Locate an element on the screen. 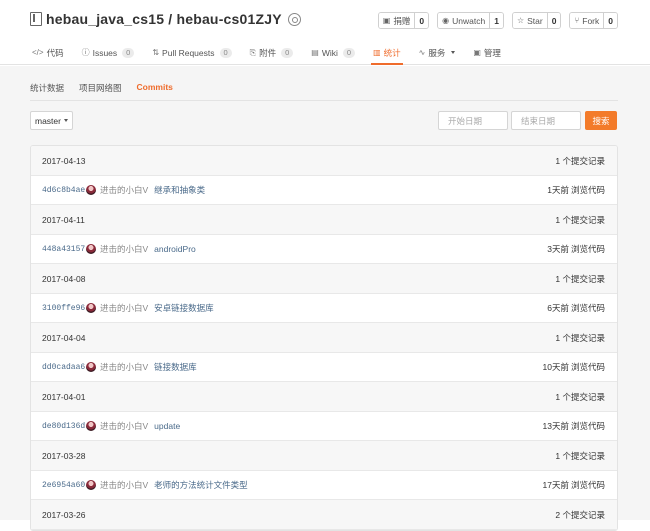 The width and height of the screenshot is (650, 531). unwatch-label: Unwatch is located at coordinates (469, 20).